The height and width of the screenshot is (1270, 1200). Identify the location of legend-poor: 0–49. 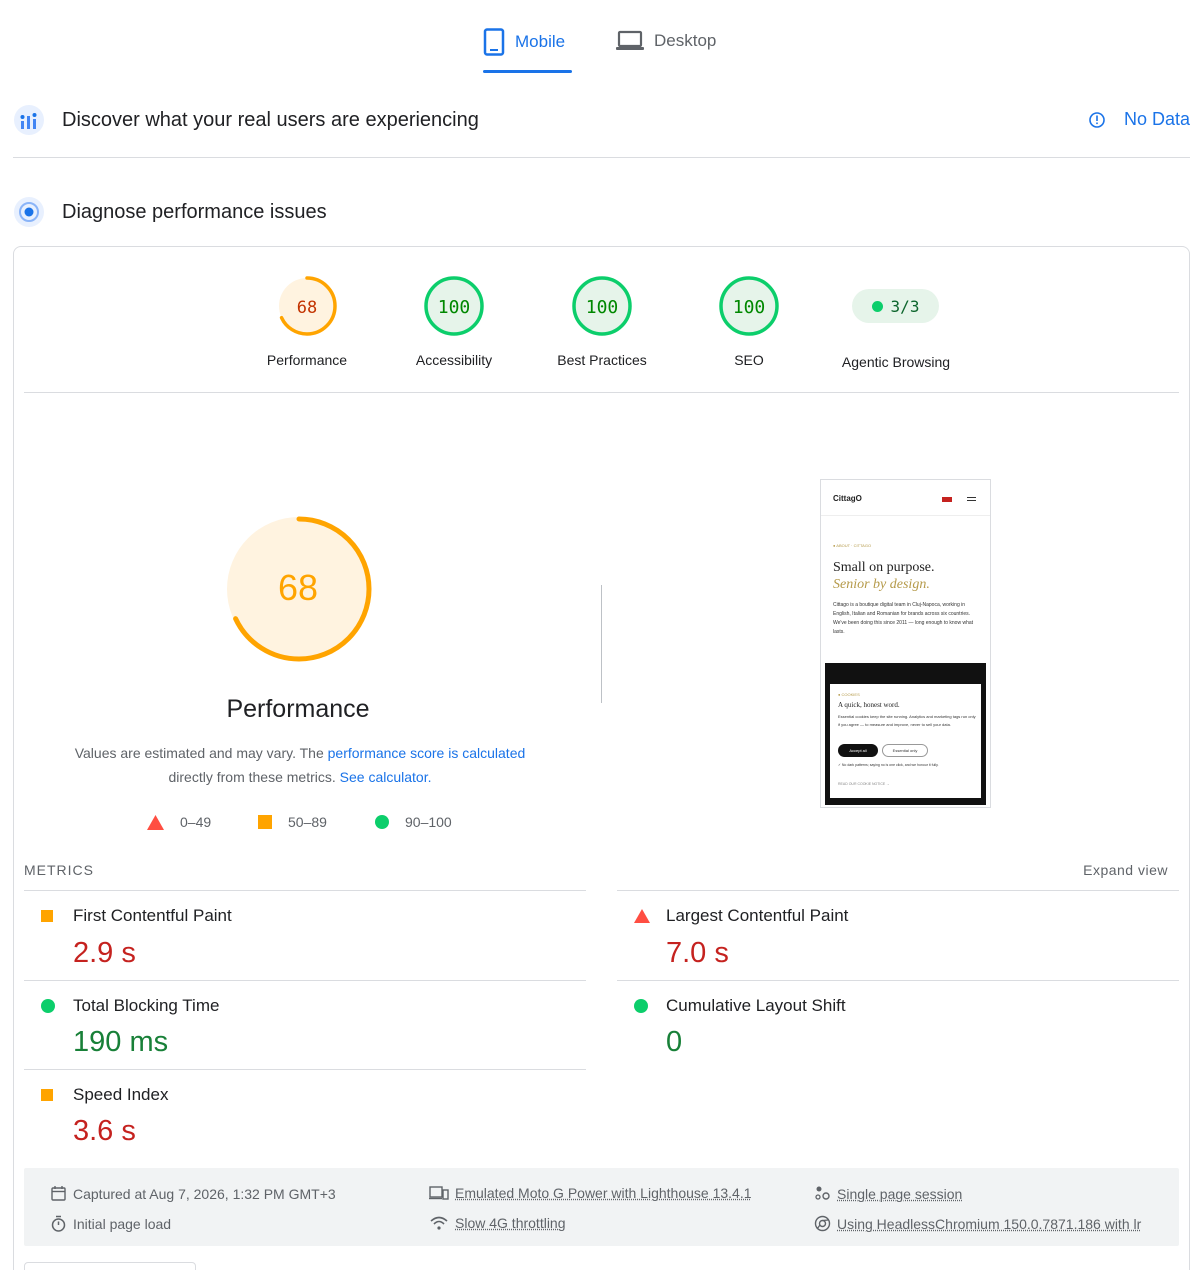
(179, 822).